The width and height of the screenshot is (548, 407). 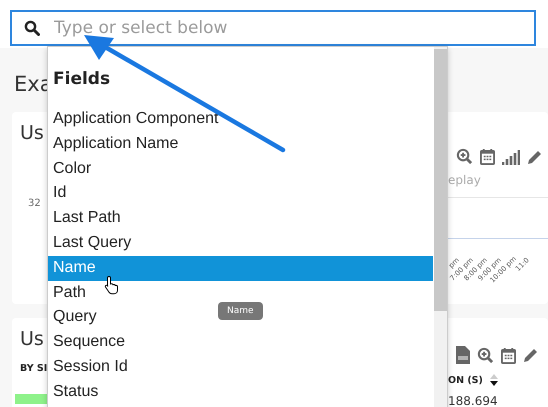 I want to click on dropdown-item: Color, so click(x=70, y=169).